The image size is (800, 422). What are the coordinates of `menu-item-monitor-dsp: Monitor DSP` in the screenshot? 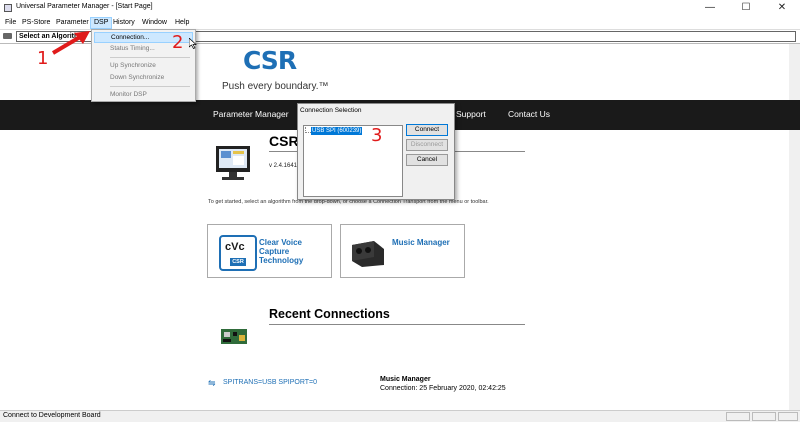 It's located at (143, 94).